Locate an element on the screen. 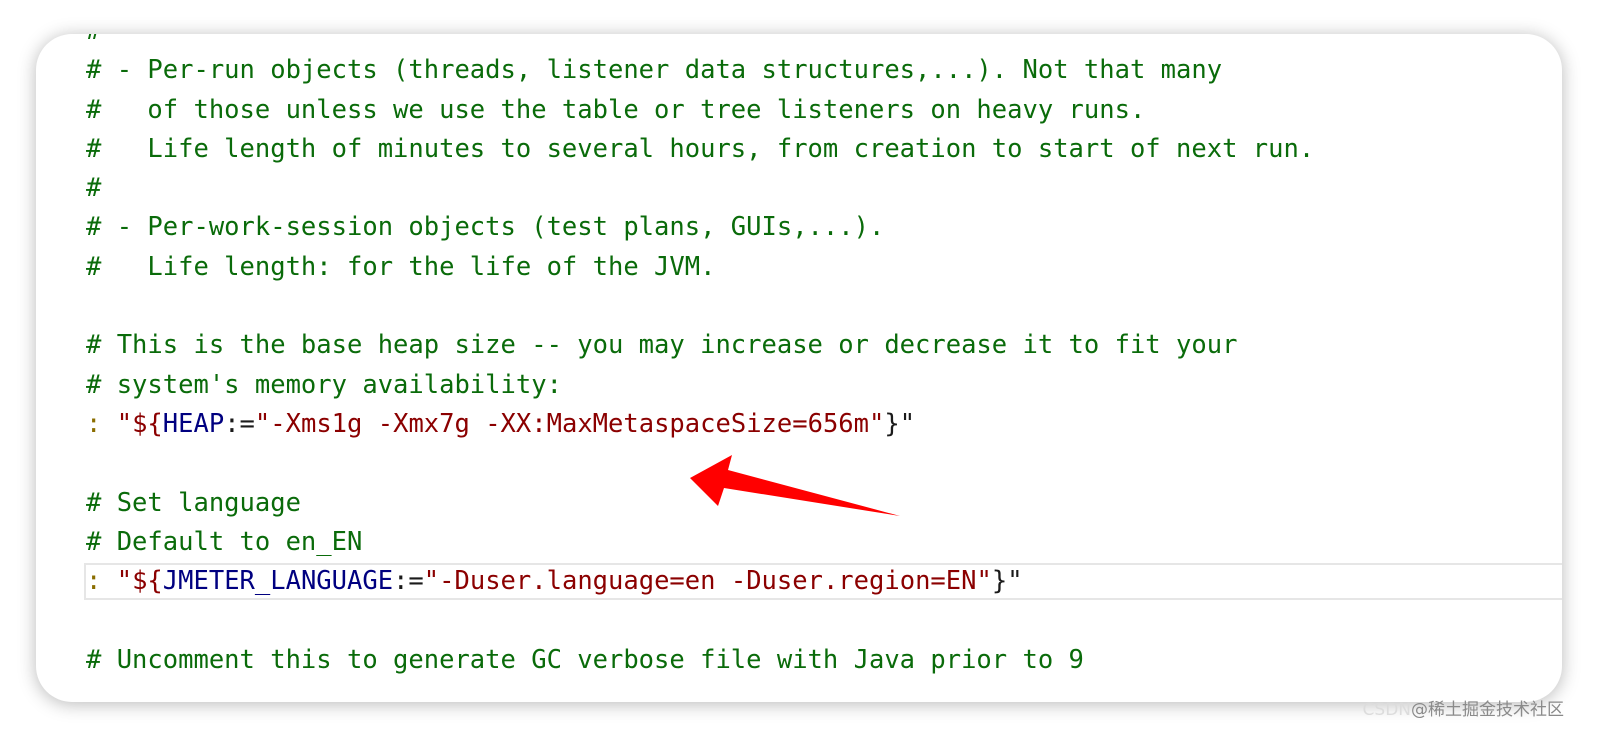  language-variable: JMETER_LANGUAGE is located at coordinates (278, 581).